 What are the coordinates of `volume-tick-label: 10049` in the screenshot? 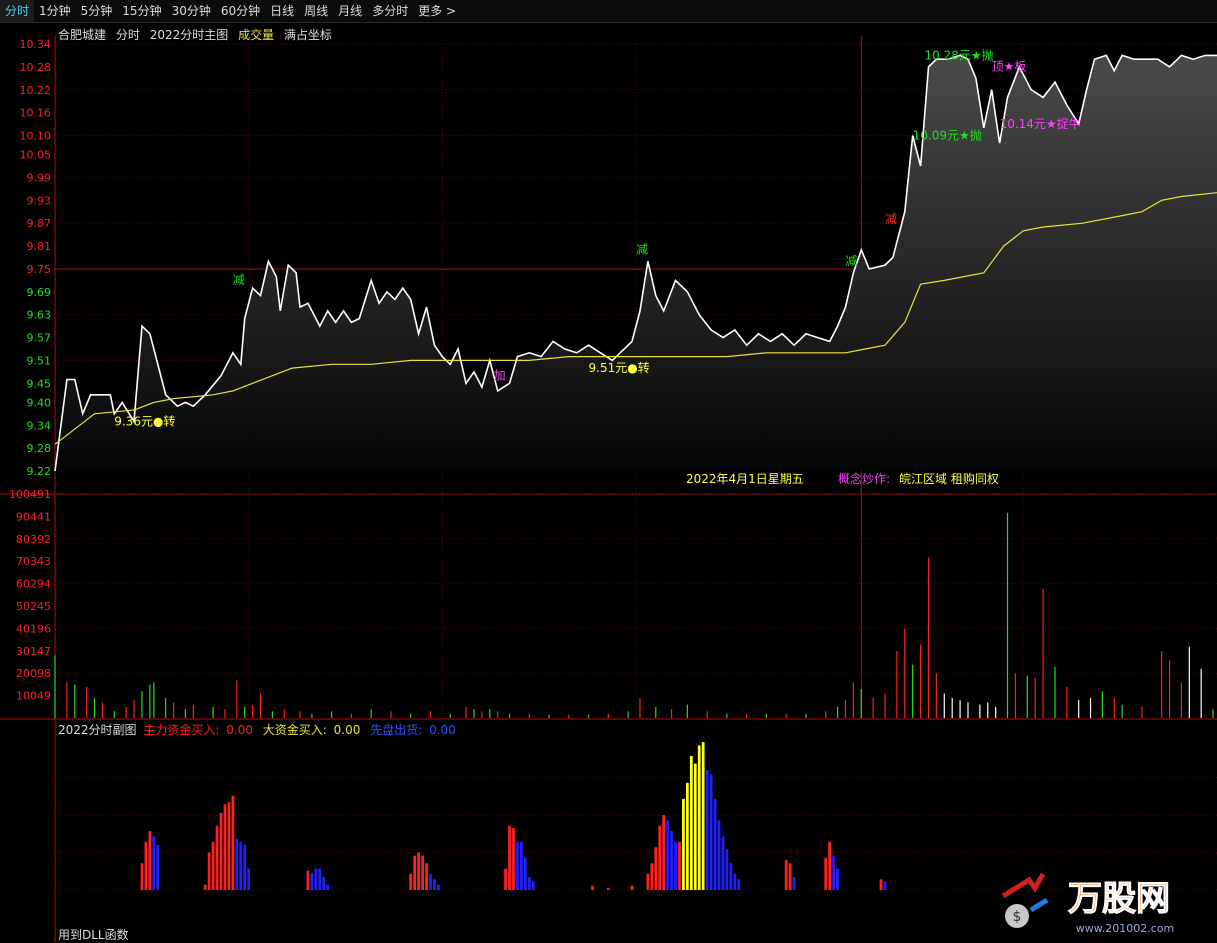 It's located at (33, 696).